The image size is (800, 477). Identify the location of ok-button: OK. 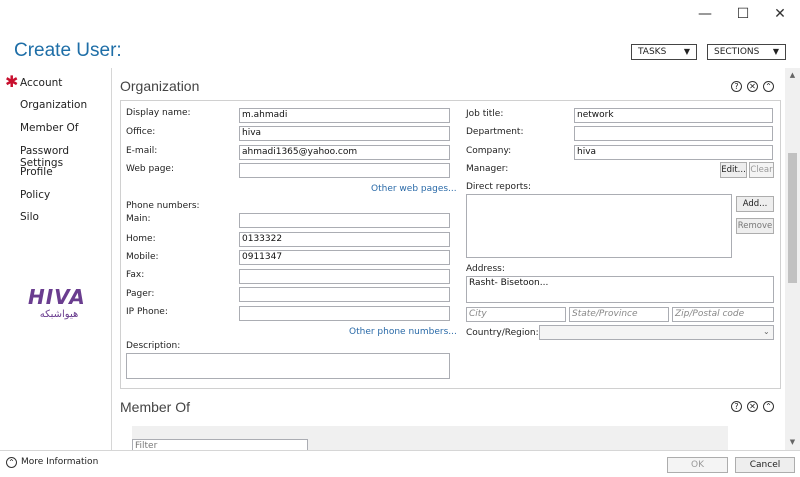
(697, 465).